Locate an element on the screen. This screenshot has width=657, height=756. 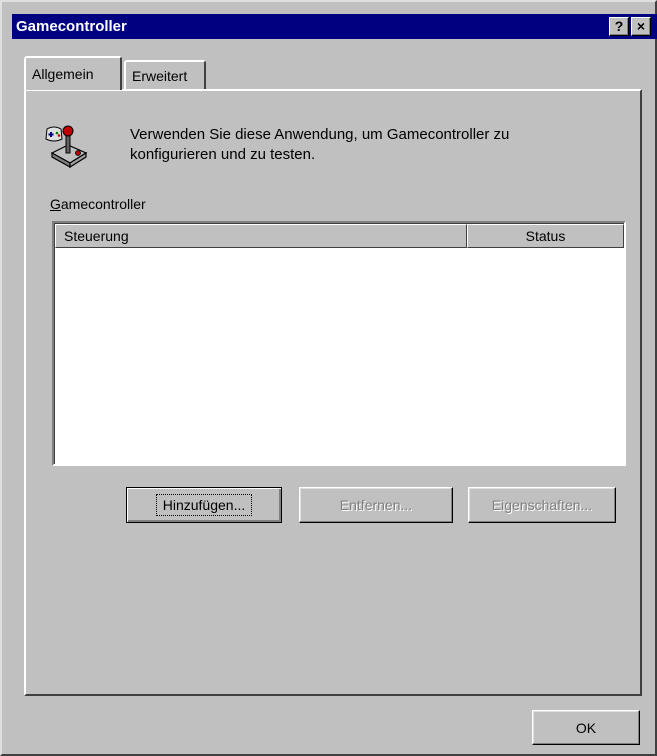
tab-erweitert-label: Erweitert is located at coordinates (160, 76).